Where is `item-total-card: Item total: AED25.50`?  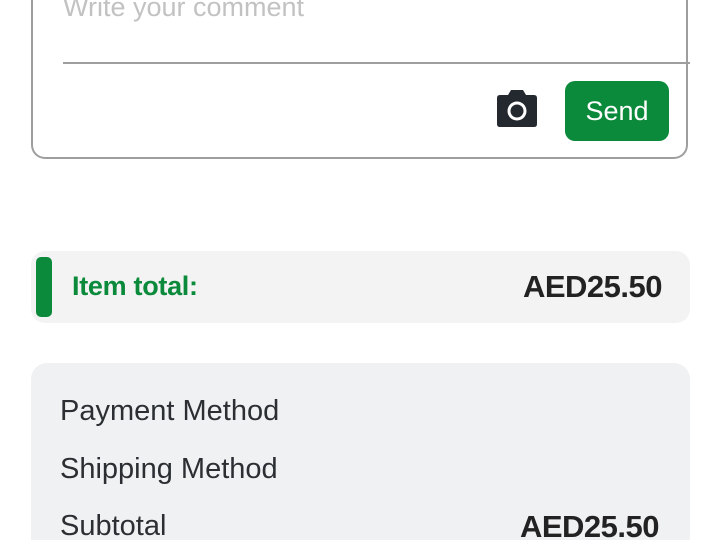
item-total-card: Item total: AED25.50 is located at coordinates (360, 287).